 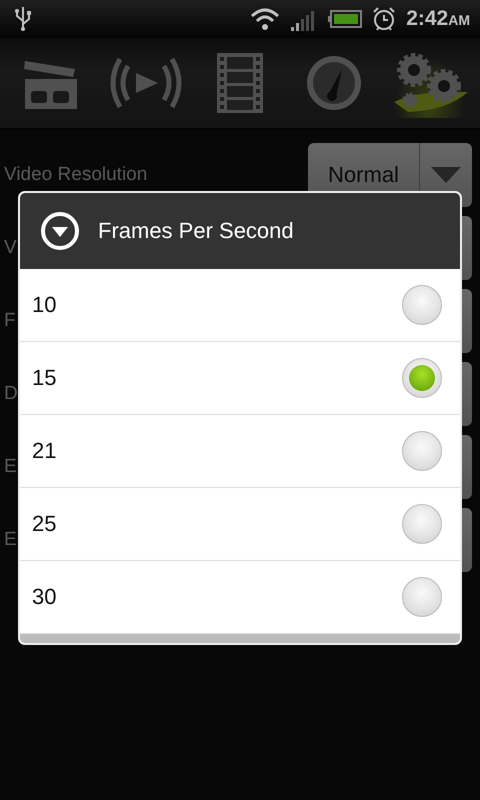 What do you see at coordinates (446, 174) in the screenshot?
I see `caret-icon` at bounding box center [446, 174].